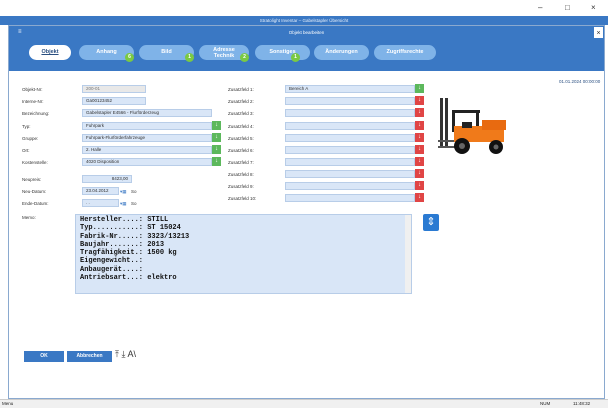 This screenshot has height=408, width=608. I want to click on tab-sonstiges: Sonstiges 1, so click(282, 53).